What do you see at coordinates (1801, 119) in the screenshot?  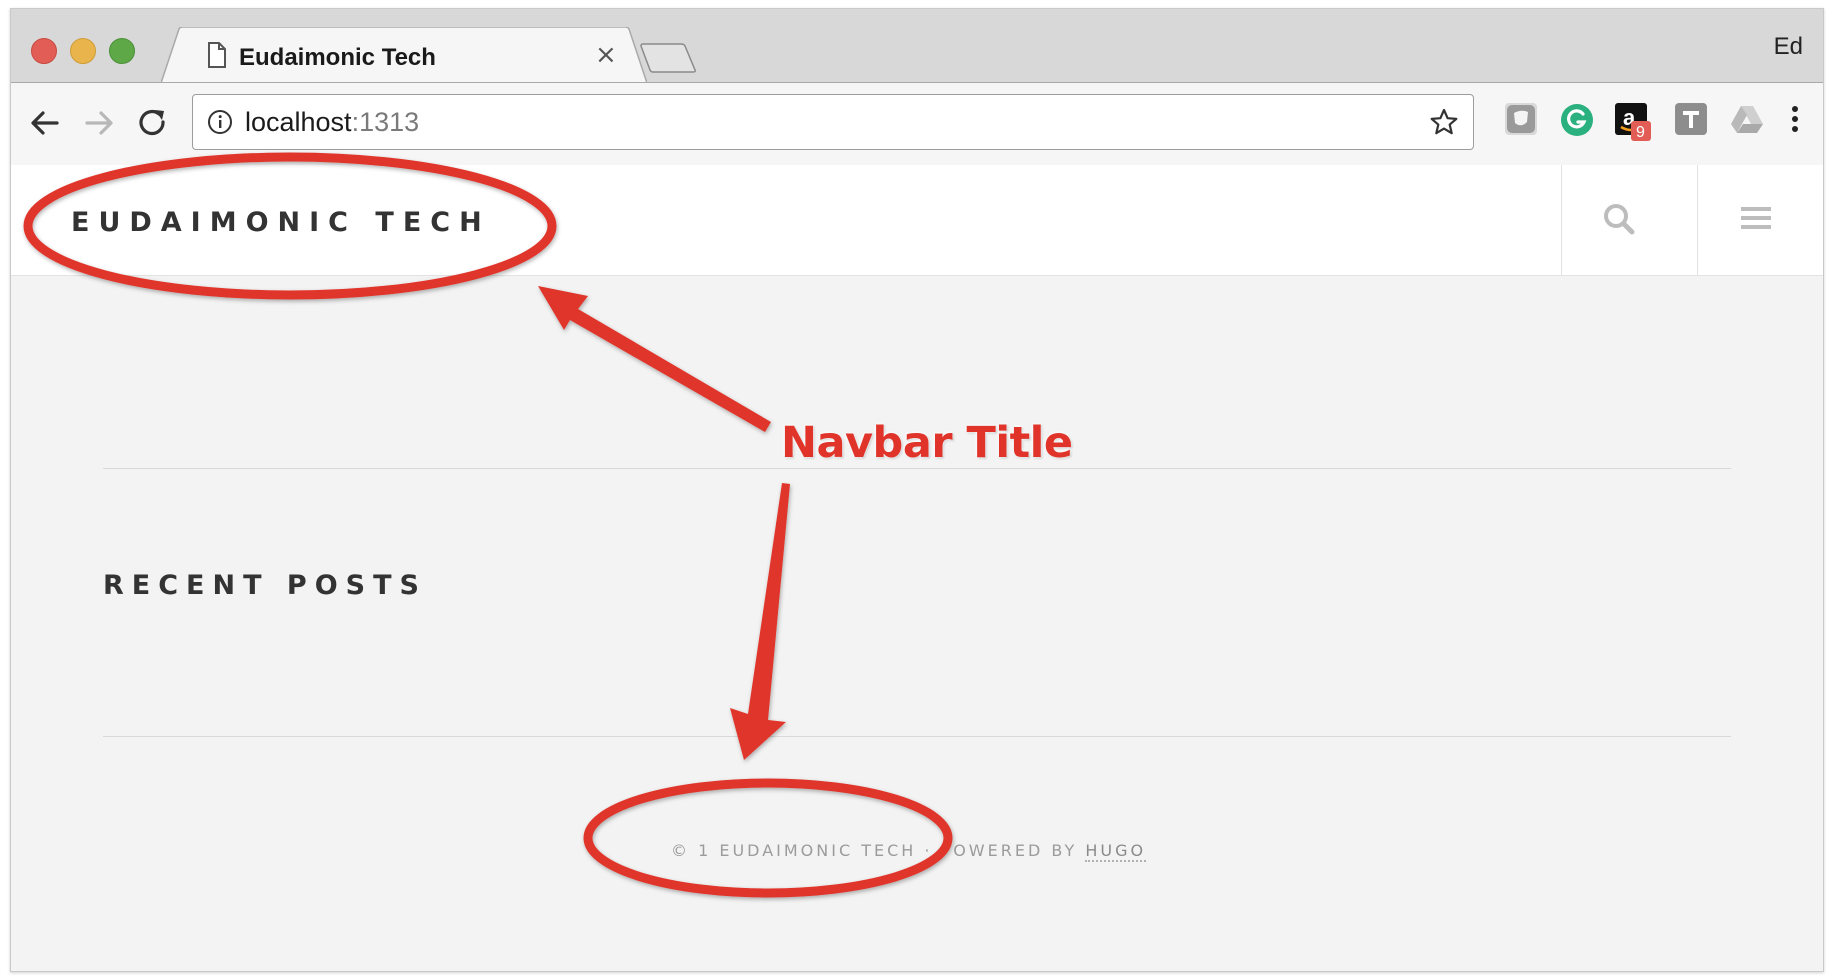 I see `kebab-menu-icon` at bounding box center [1801, 119].